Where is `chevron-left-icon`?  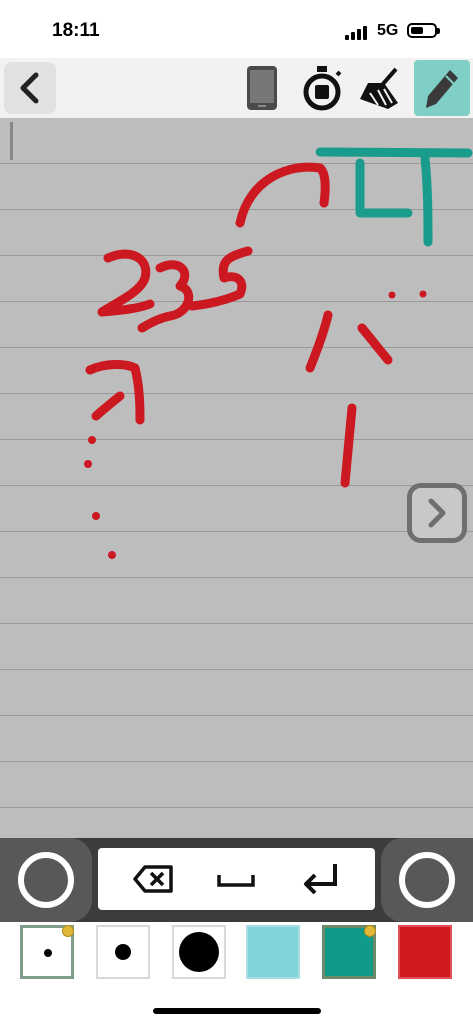 chevron-left-icon is located at coordinates (29, 88).